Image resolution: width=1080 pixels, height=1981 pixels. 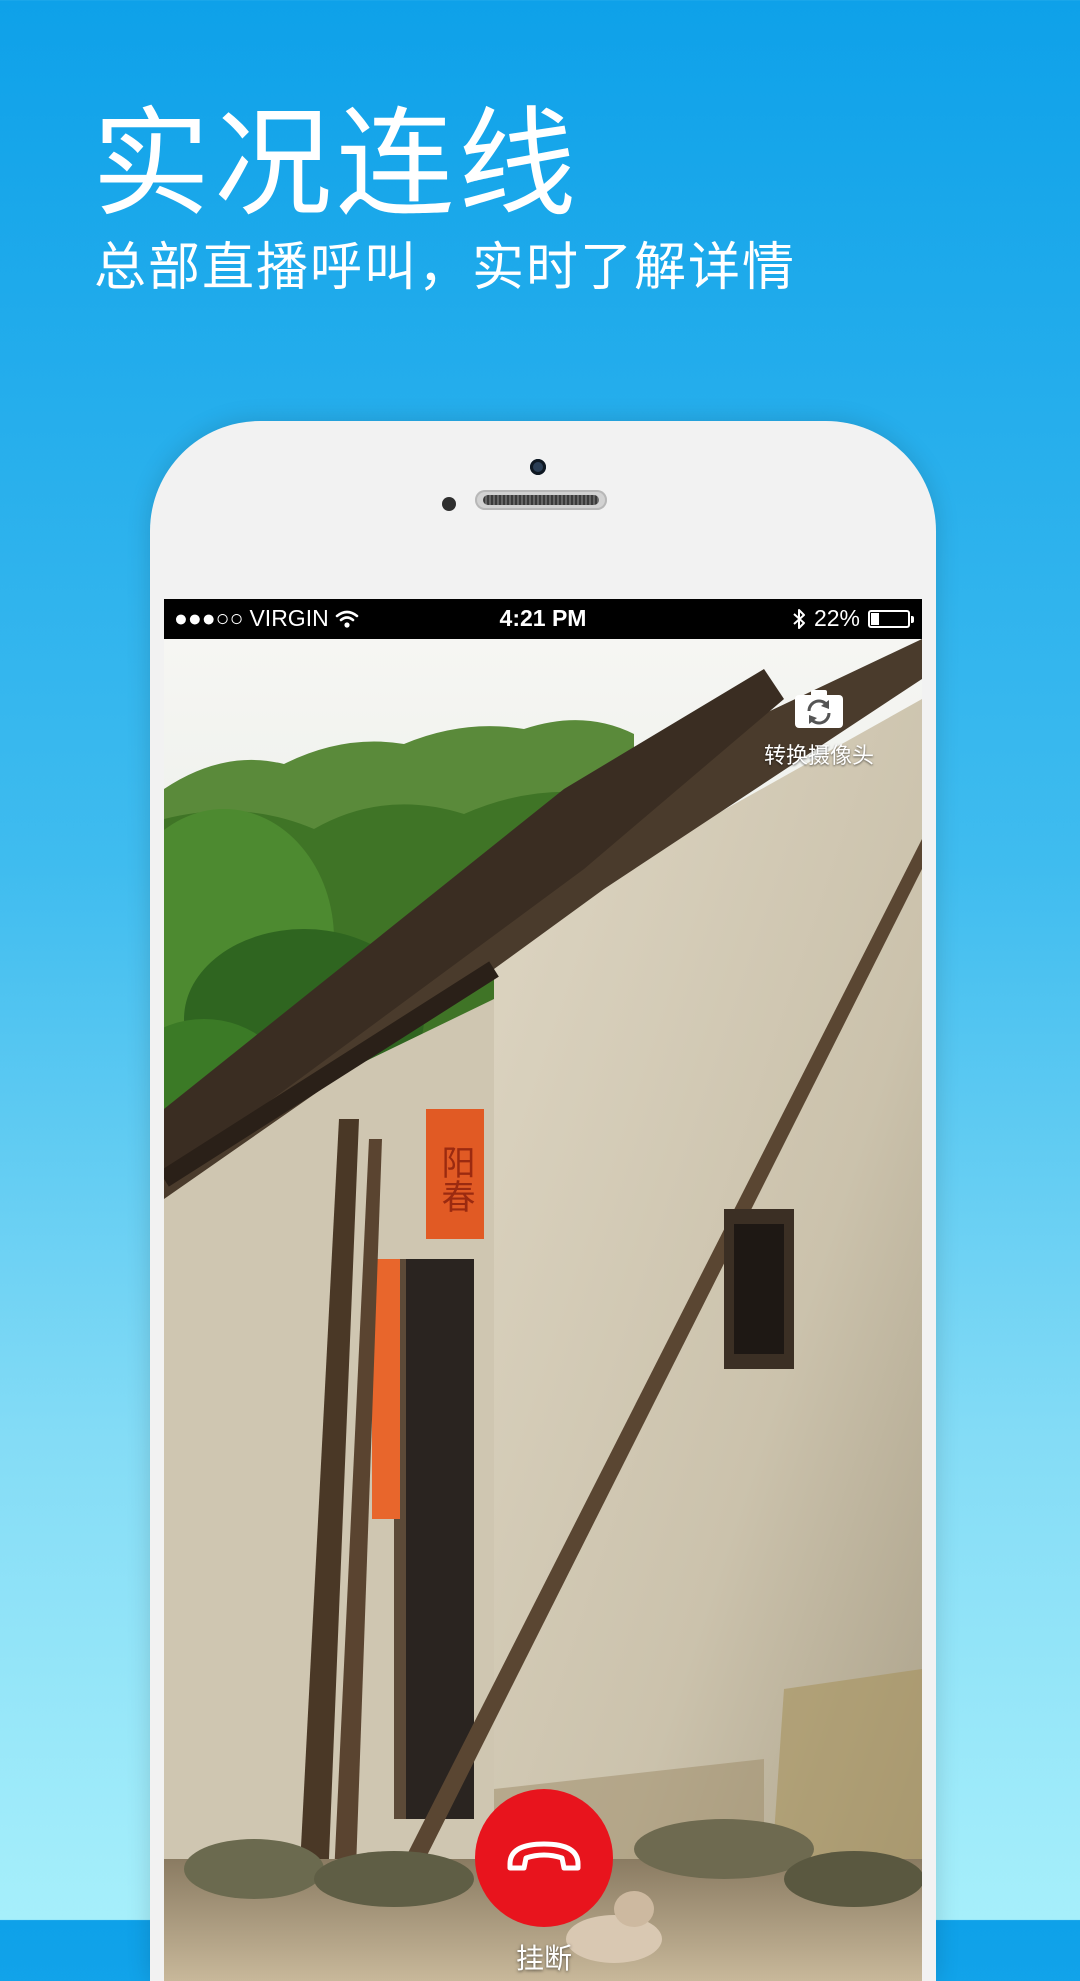 What do you see at coordinates (543, 619) in the screenshot?
I see `status-bar: ●●●○○ VIRGIN 4:21 PM 22%` at bounding box center [543, 619].